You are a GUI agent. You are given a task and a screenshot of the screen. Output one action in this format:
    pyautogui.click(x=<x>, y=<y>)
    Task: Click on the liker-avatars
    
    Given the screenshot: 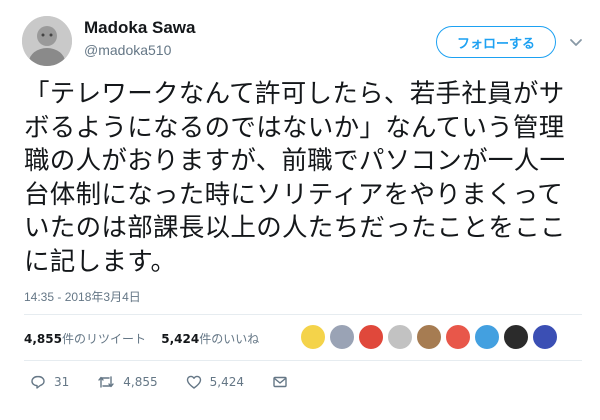 What is the action you would take?
    pyautogui.click(x=430, y=337)
    